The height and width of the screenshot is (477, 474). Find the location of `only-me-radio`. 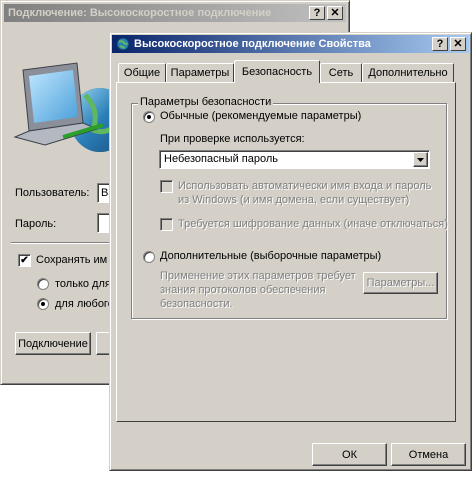

only-me-radio is located at coordinates (43, 284).